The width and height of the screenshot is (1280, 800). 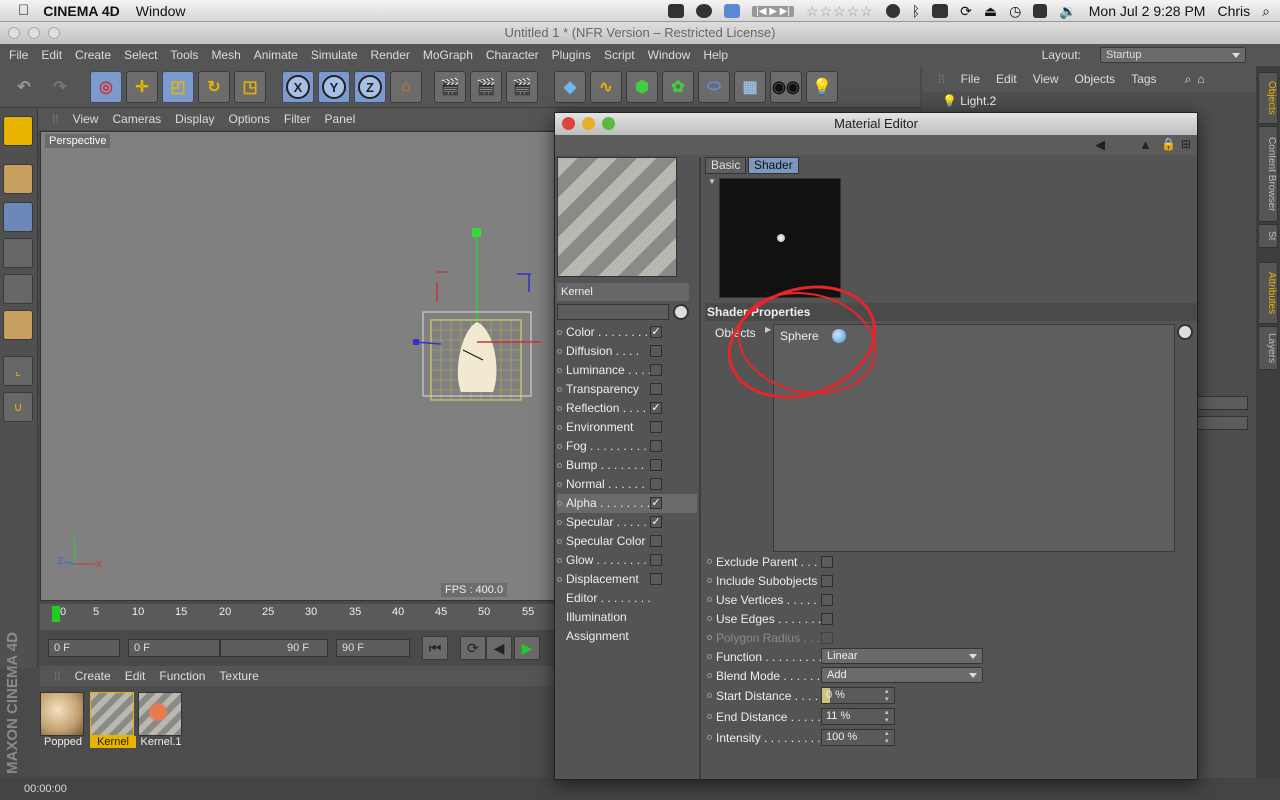 What do you see at coordinates (1100, 145) in the screenshot?
I see `back-arrow-icon: ◀` at bounding box center [1100, 145].